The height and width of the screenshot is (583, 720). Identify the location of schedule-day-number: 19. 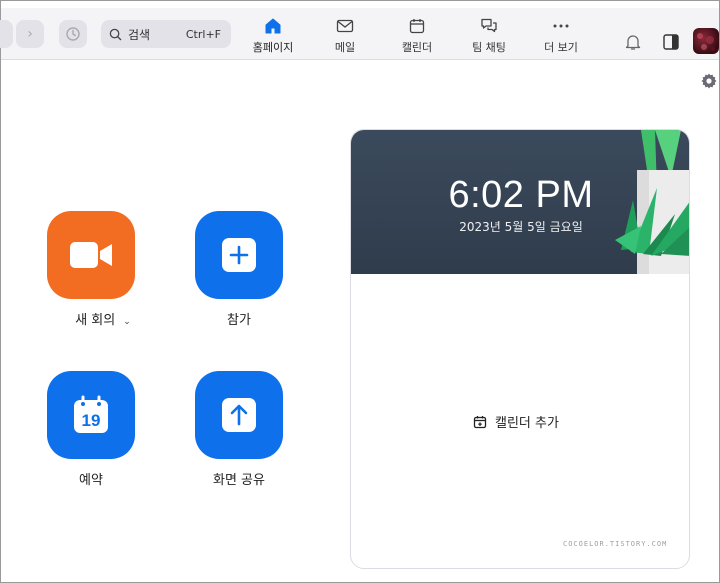
(91, 420).